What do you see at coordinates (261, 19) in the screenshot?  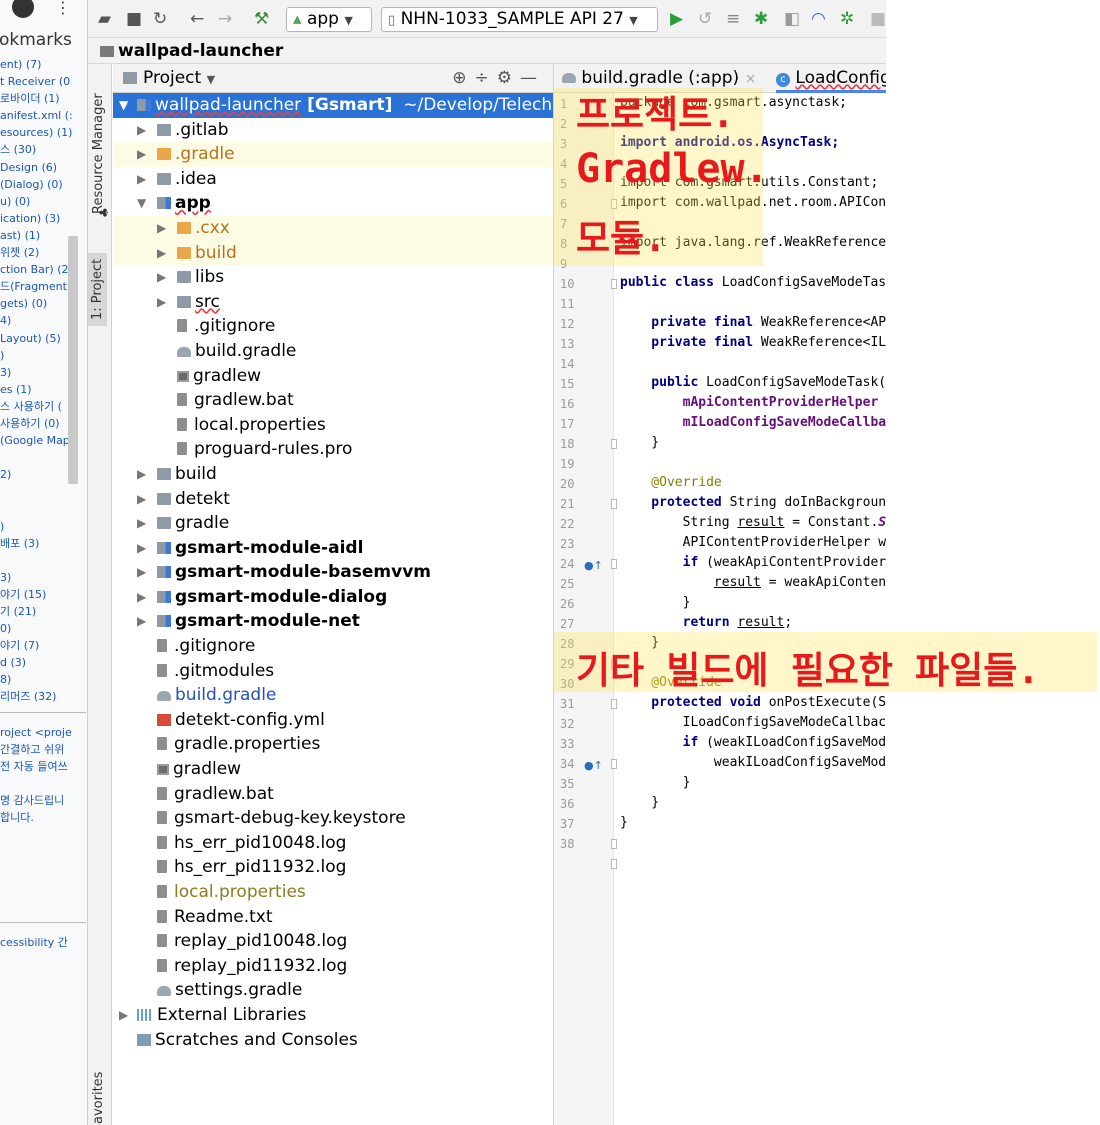 I see `build-hammer-icon: ⚒` at bounding box center [261, 19].